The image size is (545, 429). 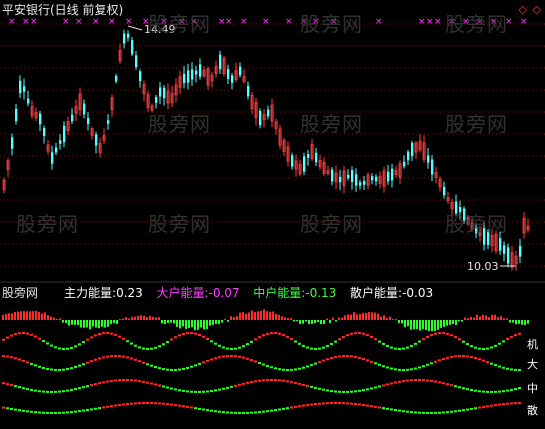 What do you see at coordinates (523, 10) in the screenshot?
I see `scroll-up-icon: ◇` at bounding box center [523, 10].